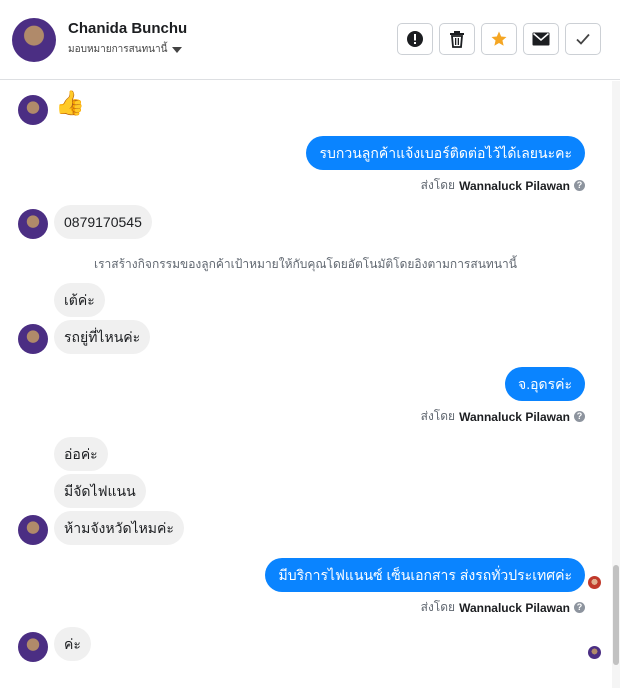  What do you see at coordinates (103, 222) in the screenshot?
I see `incoming-message: 0879170545` at bounding box center [103, 222].